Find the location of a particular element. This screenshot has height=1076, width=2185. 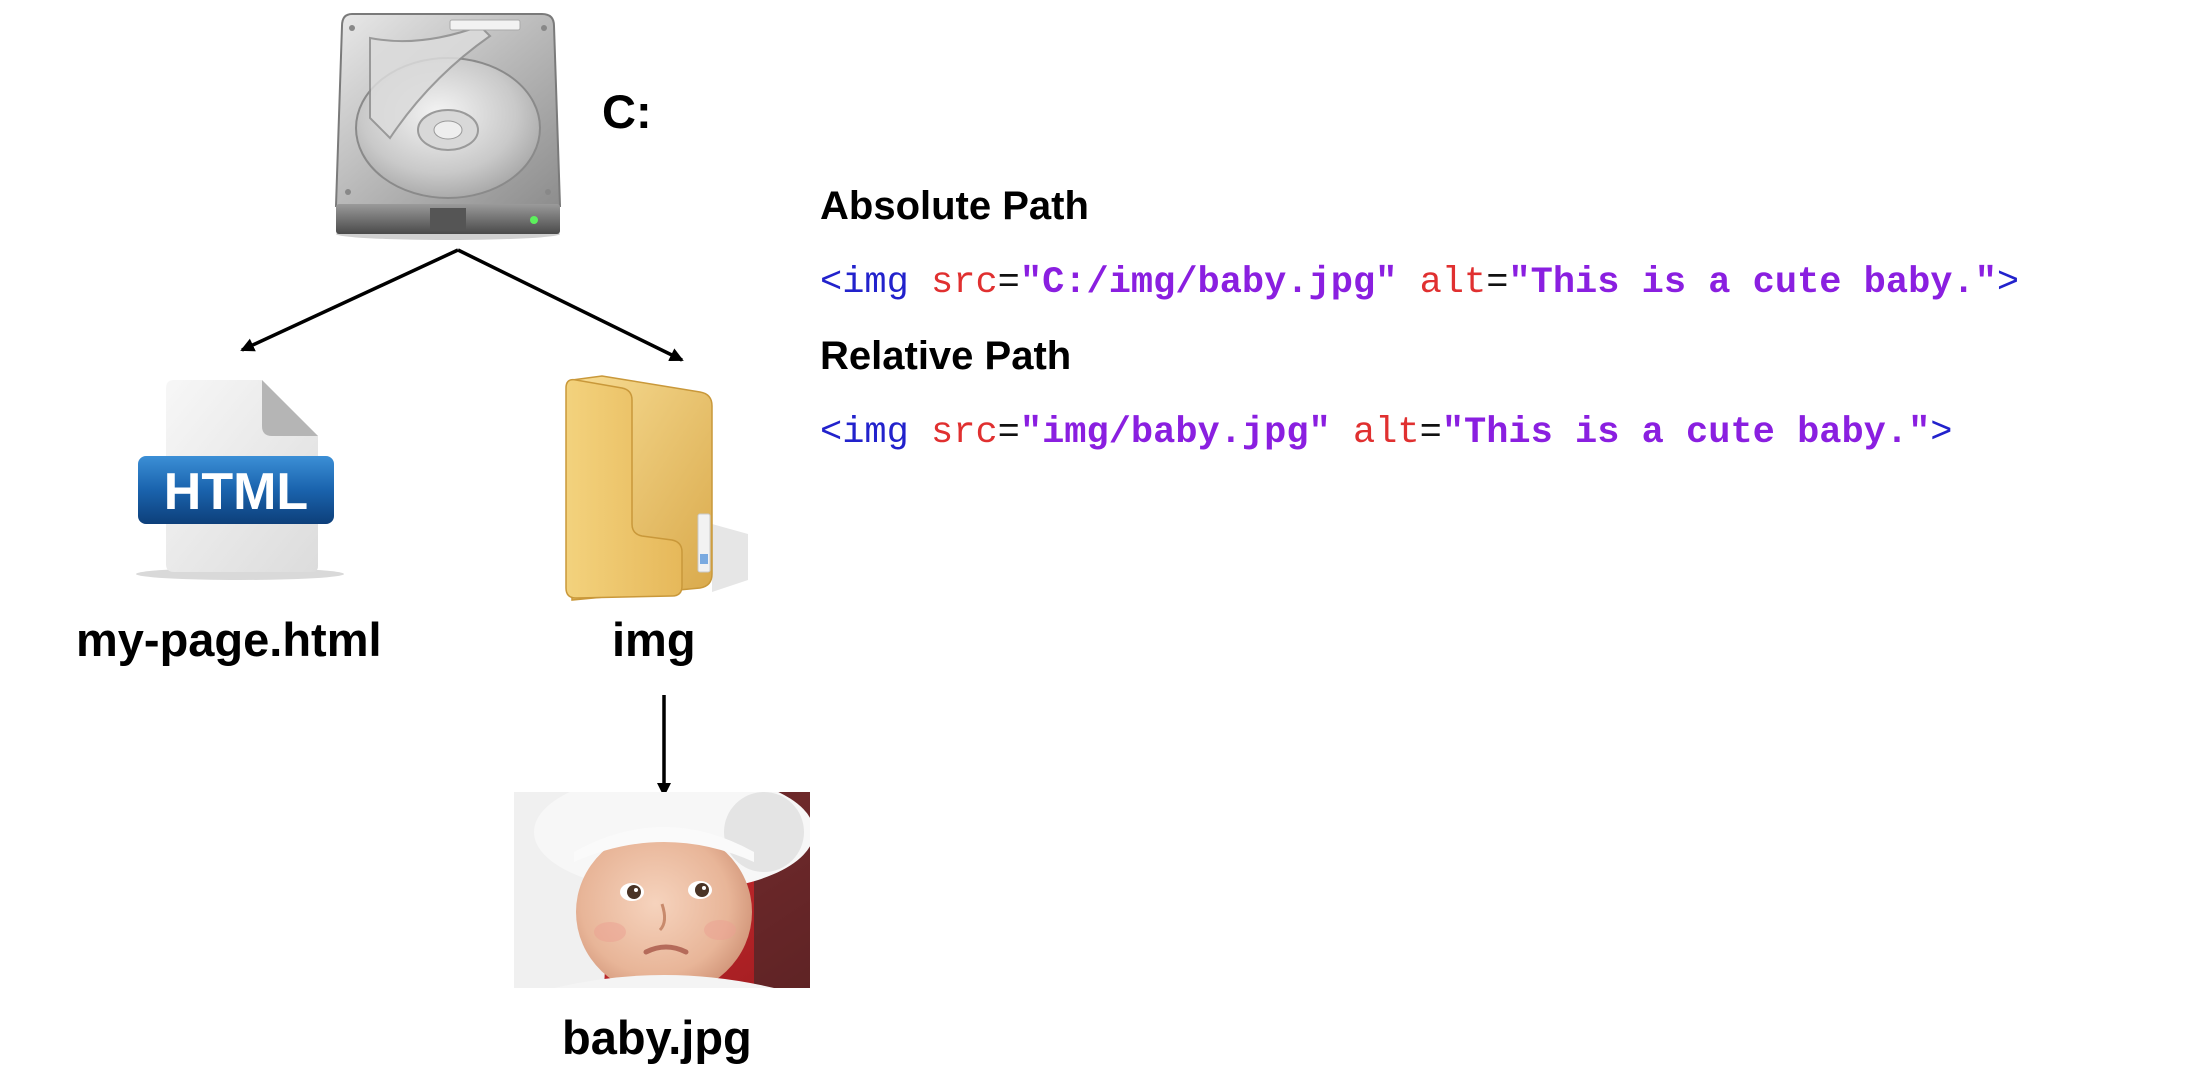

folder-icon is located at coordinates (657, 487).